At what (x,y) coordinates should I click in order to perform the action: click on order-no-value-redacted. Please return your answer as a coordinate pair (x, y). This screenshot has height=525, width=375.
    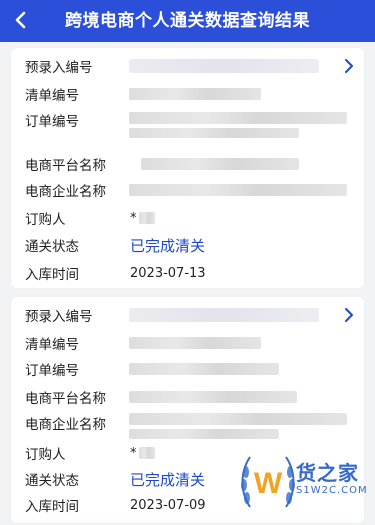
    Looking at the image, I should click on (204, 369).